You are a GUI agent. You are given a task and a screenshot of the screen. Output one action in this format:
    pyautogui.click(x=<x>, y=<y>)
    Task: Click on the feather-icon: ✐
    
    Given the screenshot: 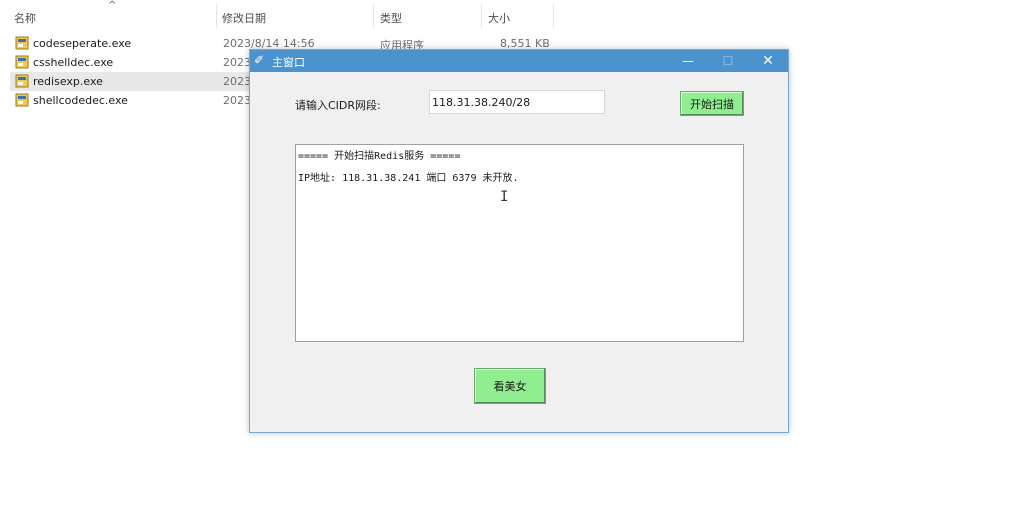 What is the action you would take?
    pyautogui.click(x=259, y=60)
    